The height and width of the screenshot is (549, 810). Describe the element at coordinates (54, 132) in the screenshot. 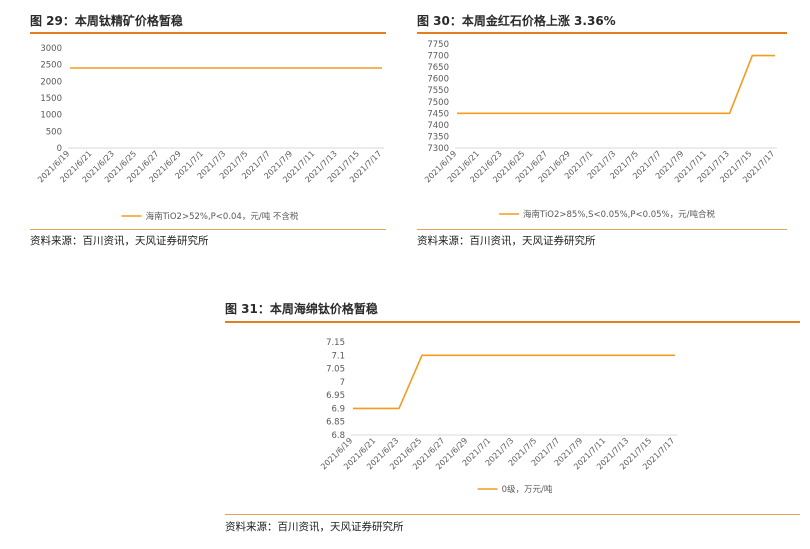

I see `y-tick-label: 500` at that location.